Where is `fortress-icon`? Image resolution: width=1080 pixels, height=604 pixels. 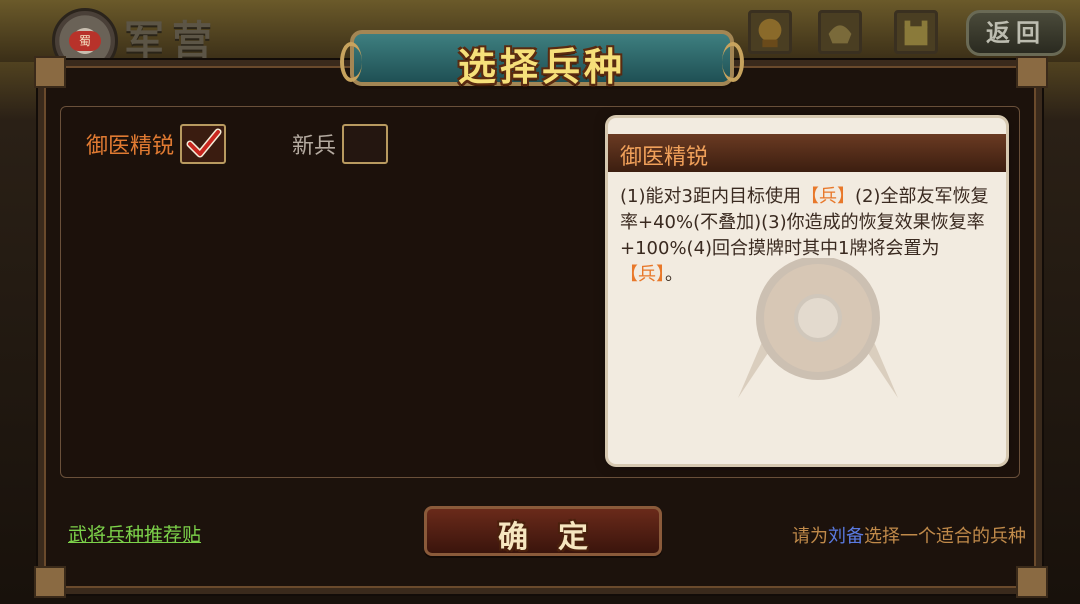 fortress-icon is located at coordinates (916, 32).